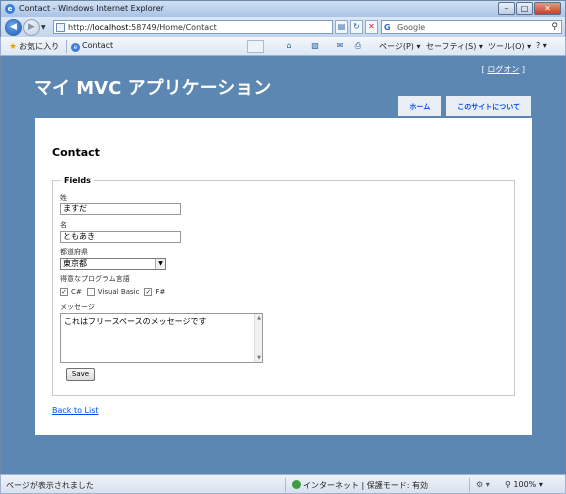  What do you see at coordinates (10, 9) in the screenshot?
I see `ie-app-icon: e` at bounding box center [10, 9].